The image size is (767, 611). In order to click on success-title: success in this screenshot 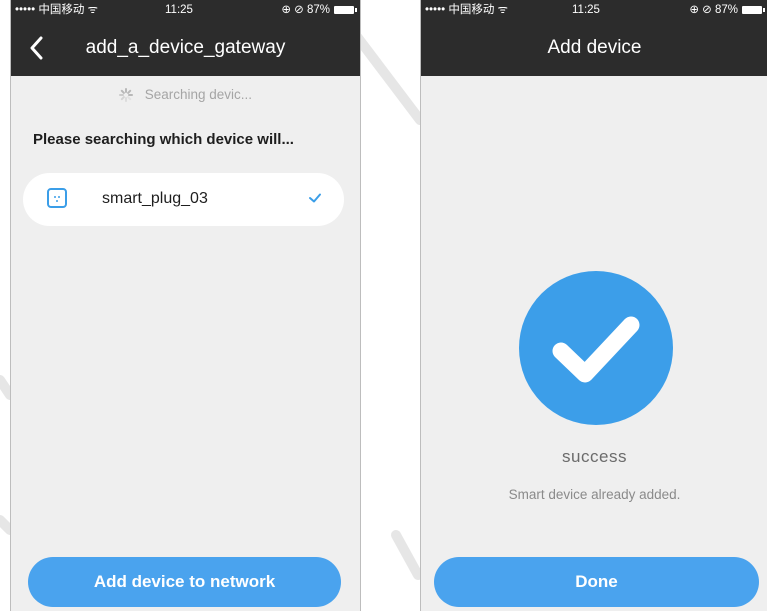, I will do `click(594, 456)`.